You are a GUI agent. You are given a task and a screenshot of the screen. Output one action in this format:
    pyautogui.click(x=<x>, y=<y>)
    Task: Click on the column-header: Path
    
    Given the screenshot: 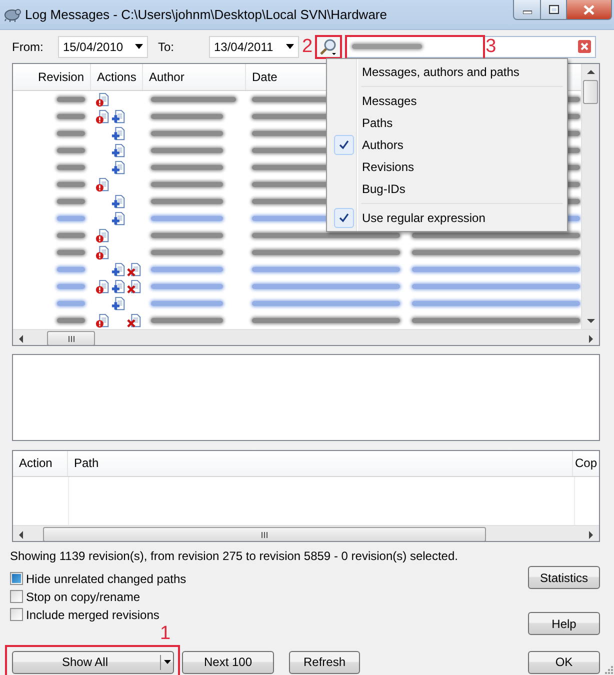 What is the action you would take?
    pyautogui.click(x=320, y=463)
    